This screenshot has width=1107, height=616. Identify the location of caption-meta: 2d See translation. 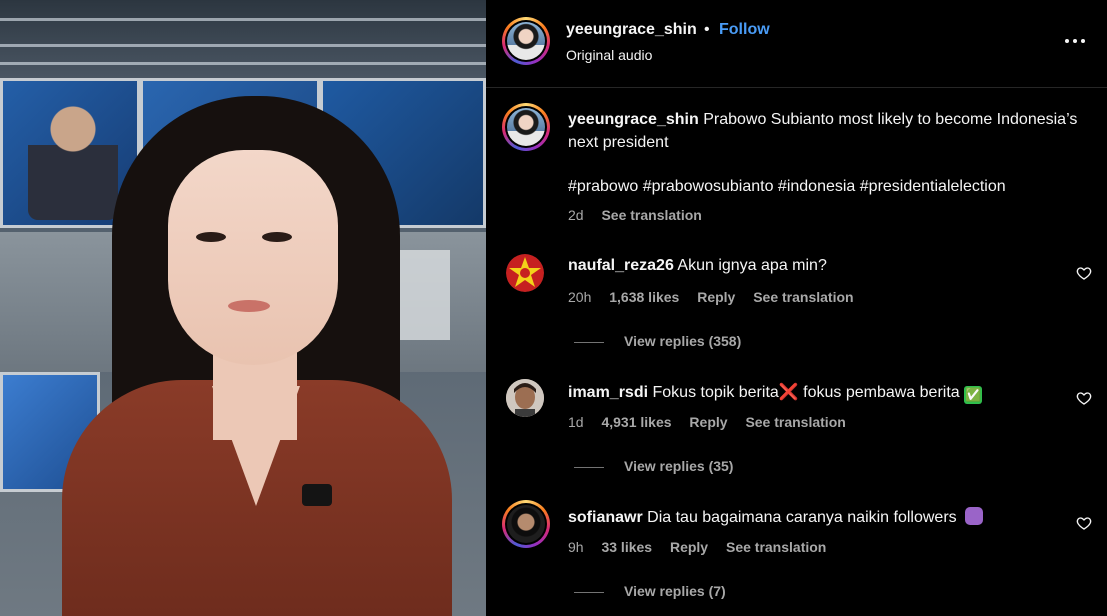
(642, 215).